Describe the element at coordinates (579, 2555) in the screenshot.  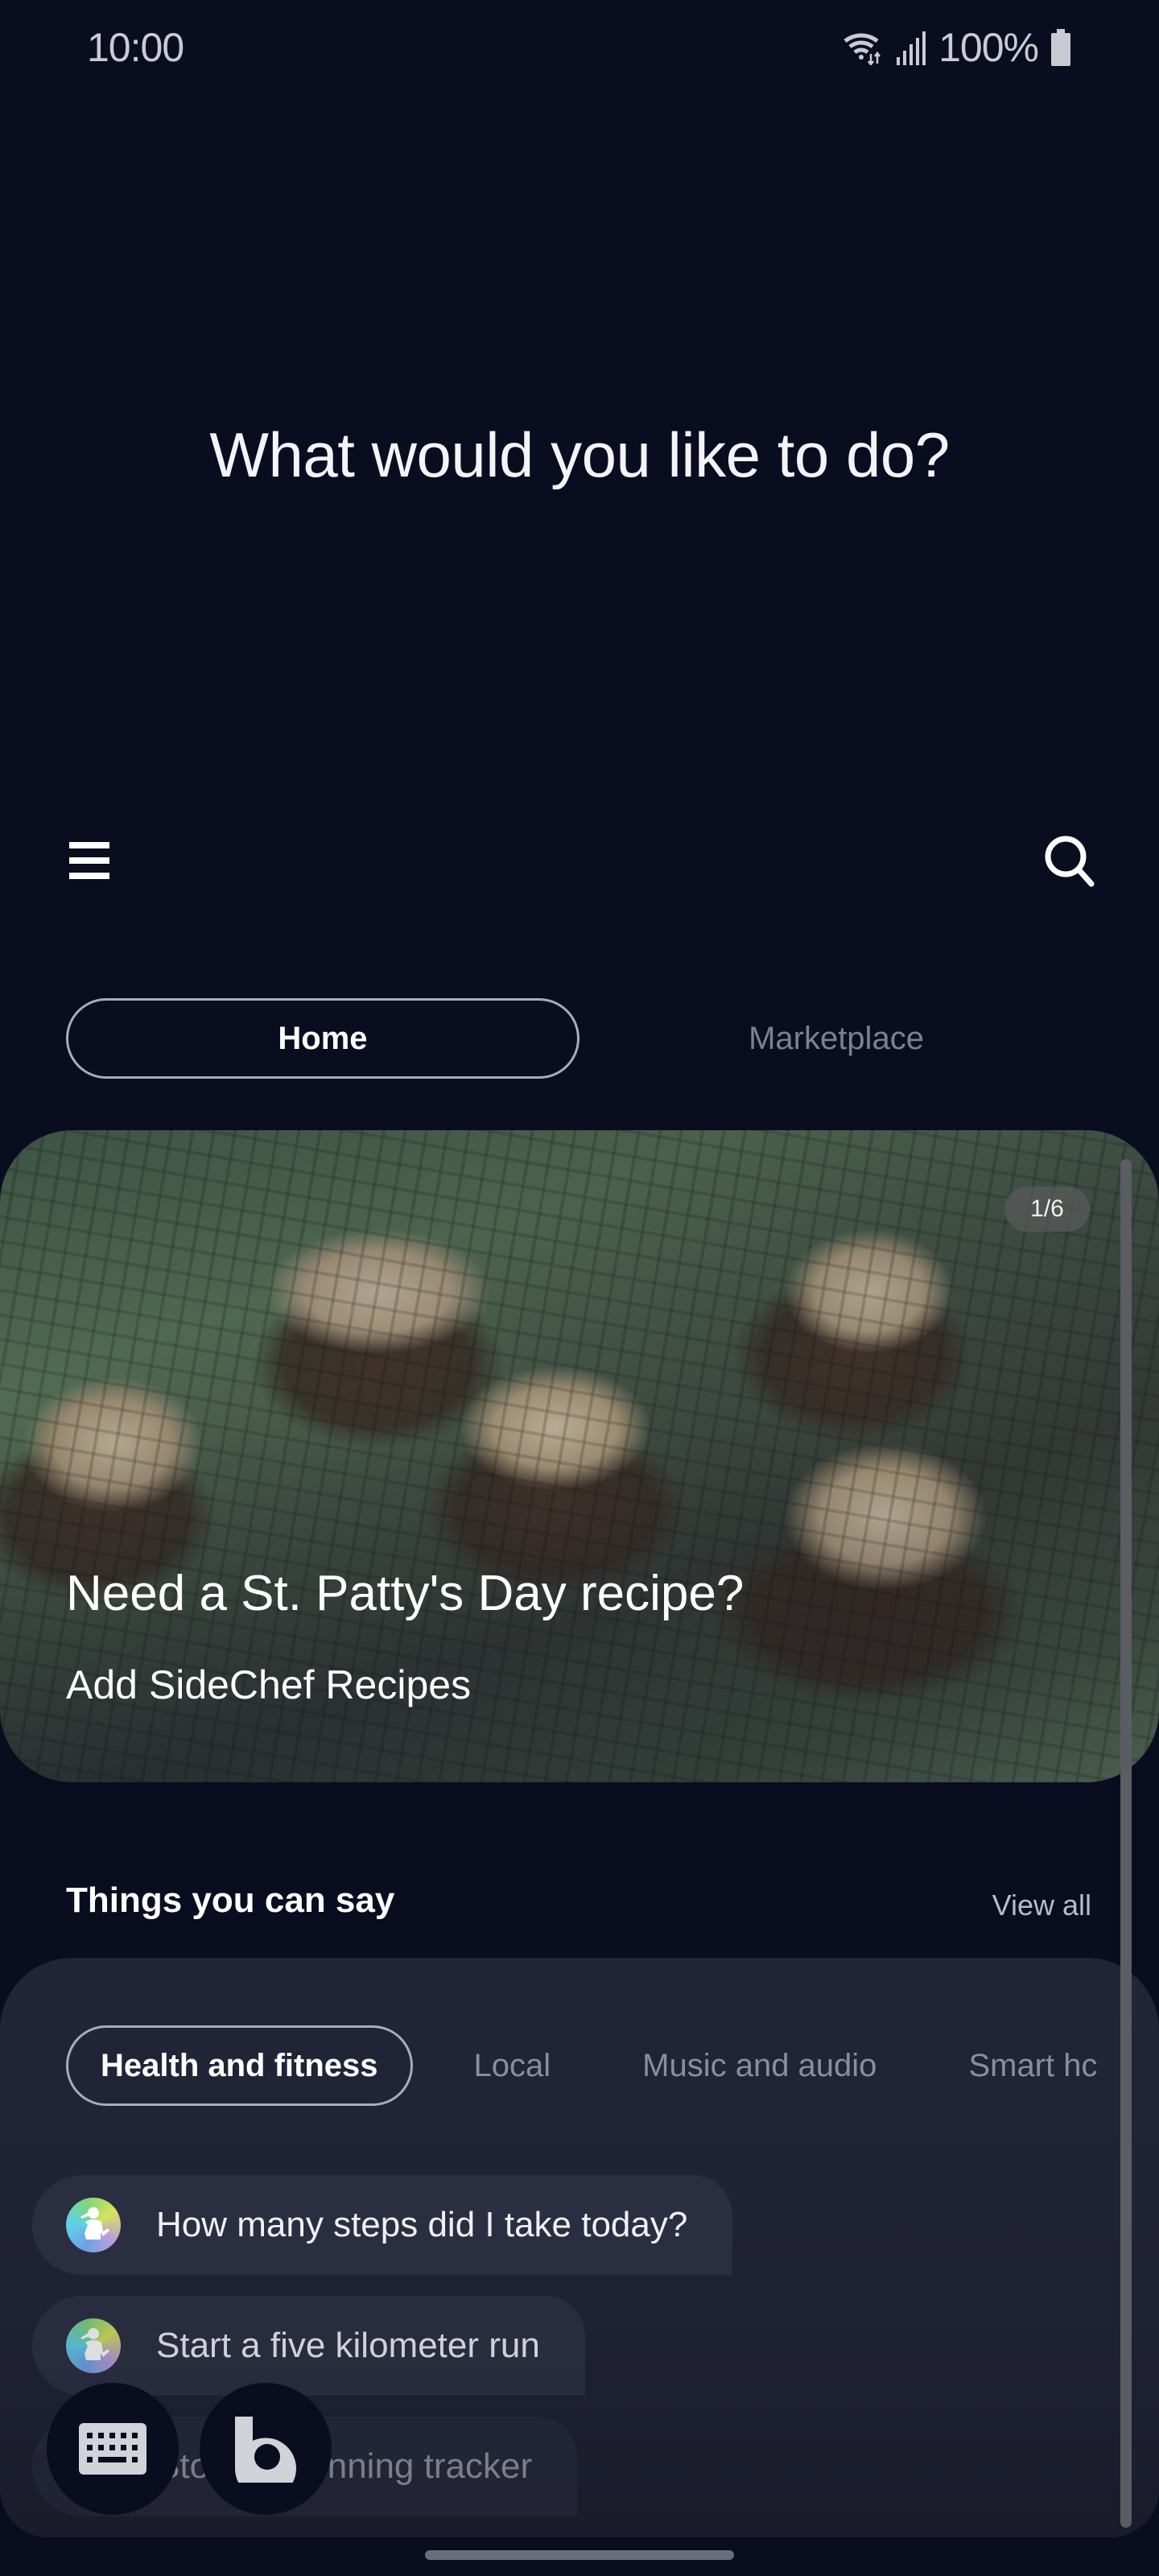
I see `home-indicator` at that location.